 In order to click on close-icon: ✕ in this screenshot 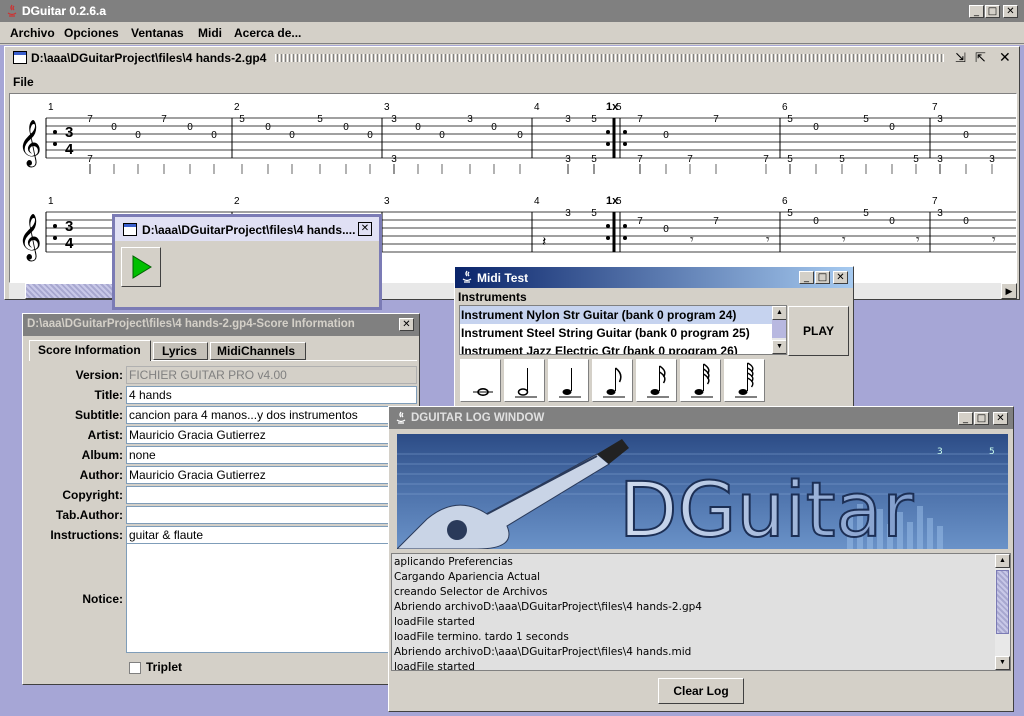, I will do `click(1005, 57)`.